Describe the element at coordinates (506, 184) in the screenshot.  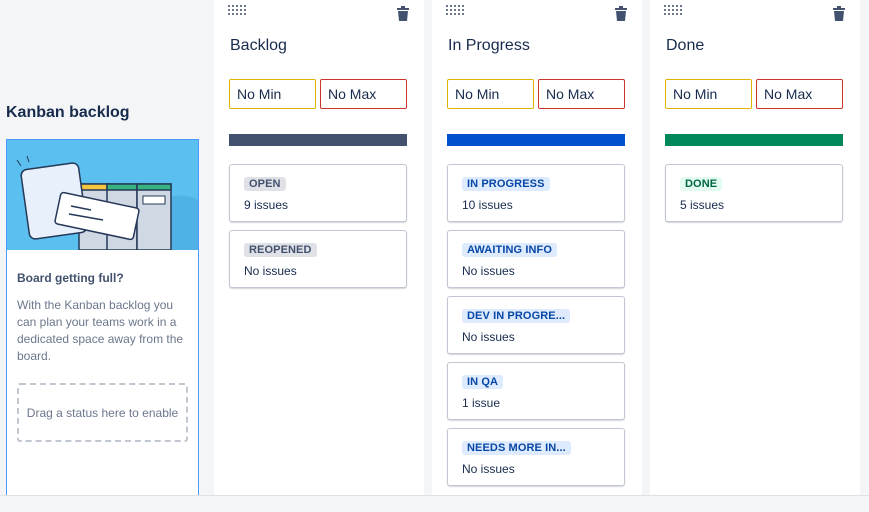
I see `status-lozenge: IN PROGRESS` at that location.